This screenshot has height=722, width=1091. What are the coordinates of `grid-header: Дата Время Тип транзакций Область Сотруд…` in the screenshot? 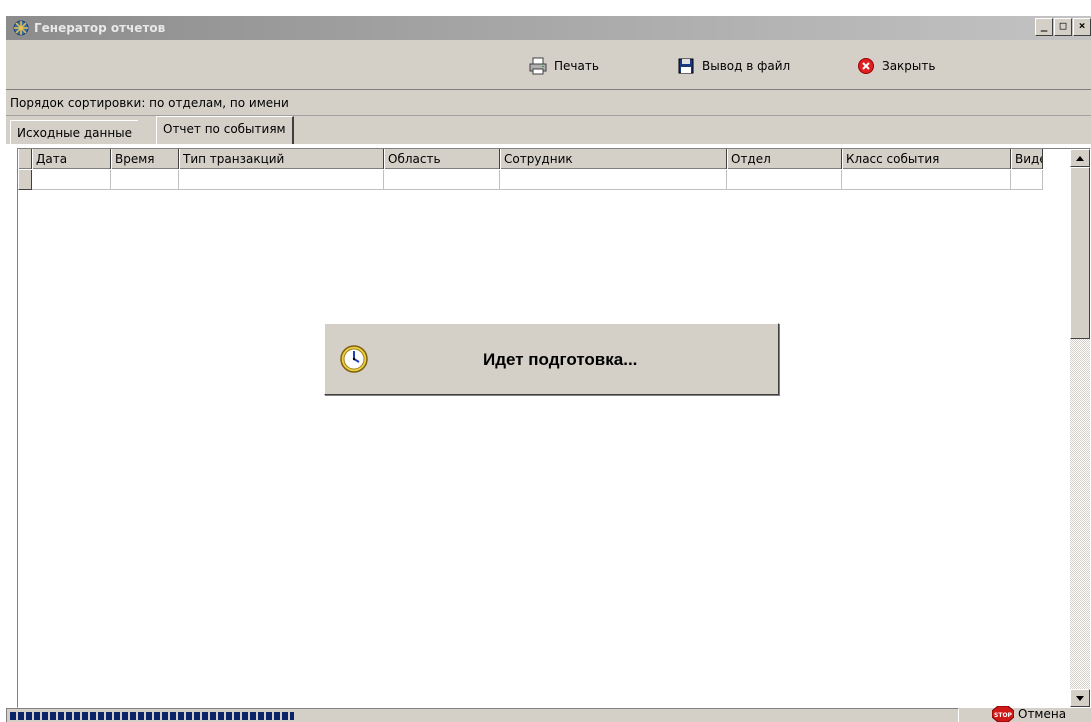 It's located at (530, 159).